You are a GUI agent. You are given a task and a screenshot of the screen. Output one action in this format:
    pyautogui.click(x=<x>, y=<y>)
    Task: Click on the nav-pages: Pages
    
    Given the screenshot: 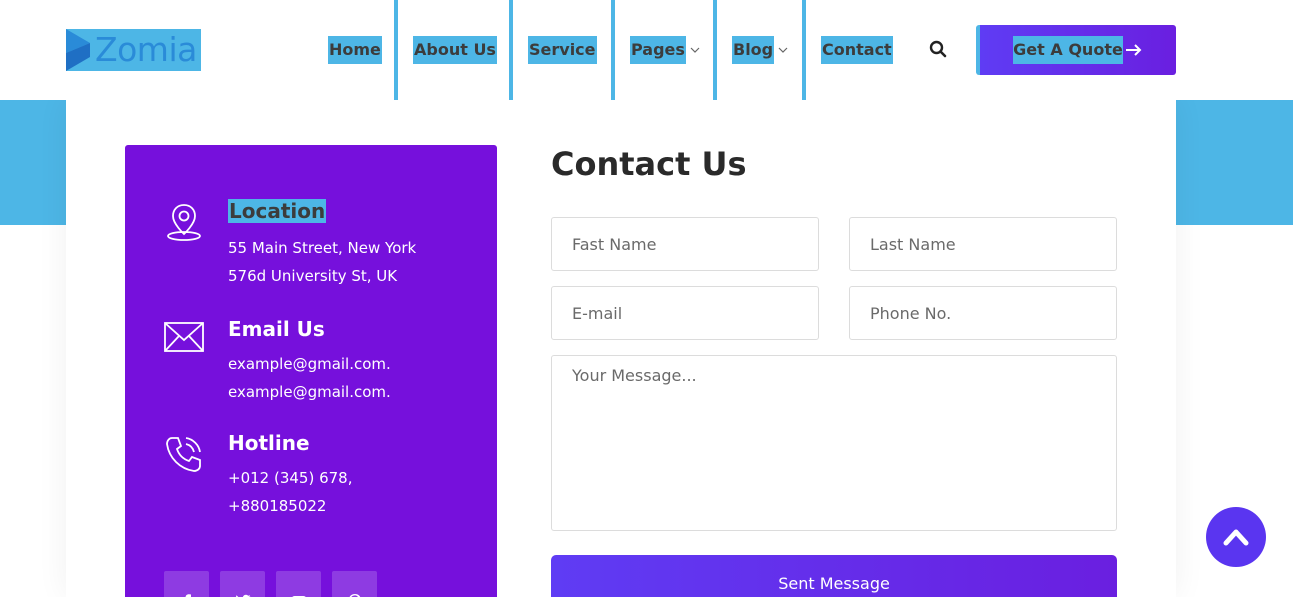 What is the action you would take?
    pyautogui.click(x=665, y=50)
    